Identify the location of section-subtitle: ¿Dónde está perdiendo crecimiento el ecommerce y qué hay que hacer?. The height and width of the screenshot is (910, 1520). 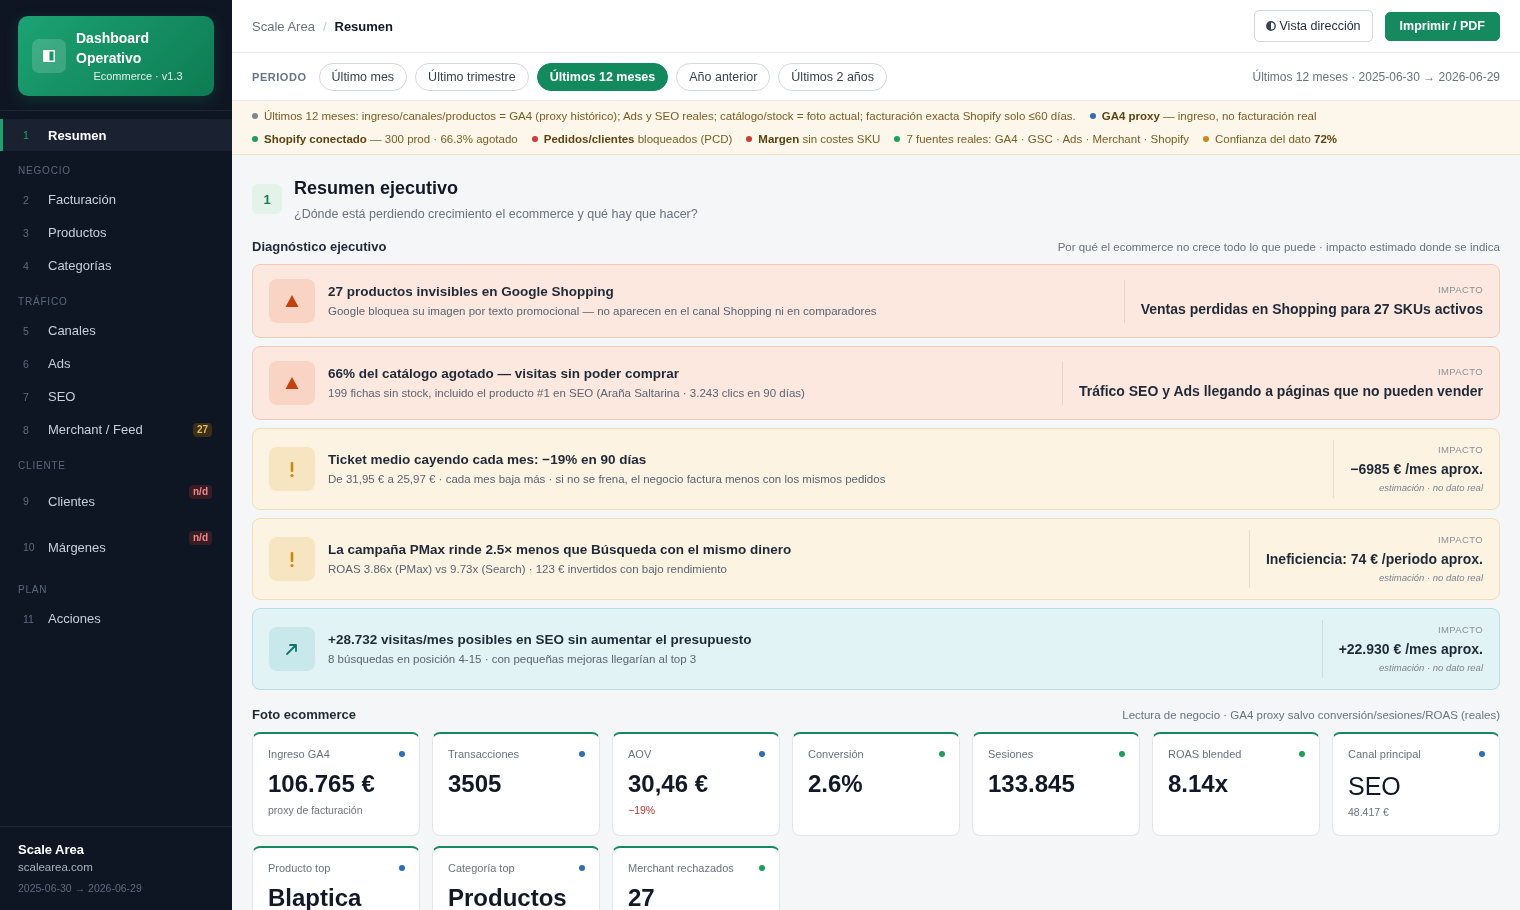
(496, 214).